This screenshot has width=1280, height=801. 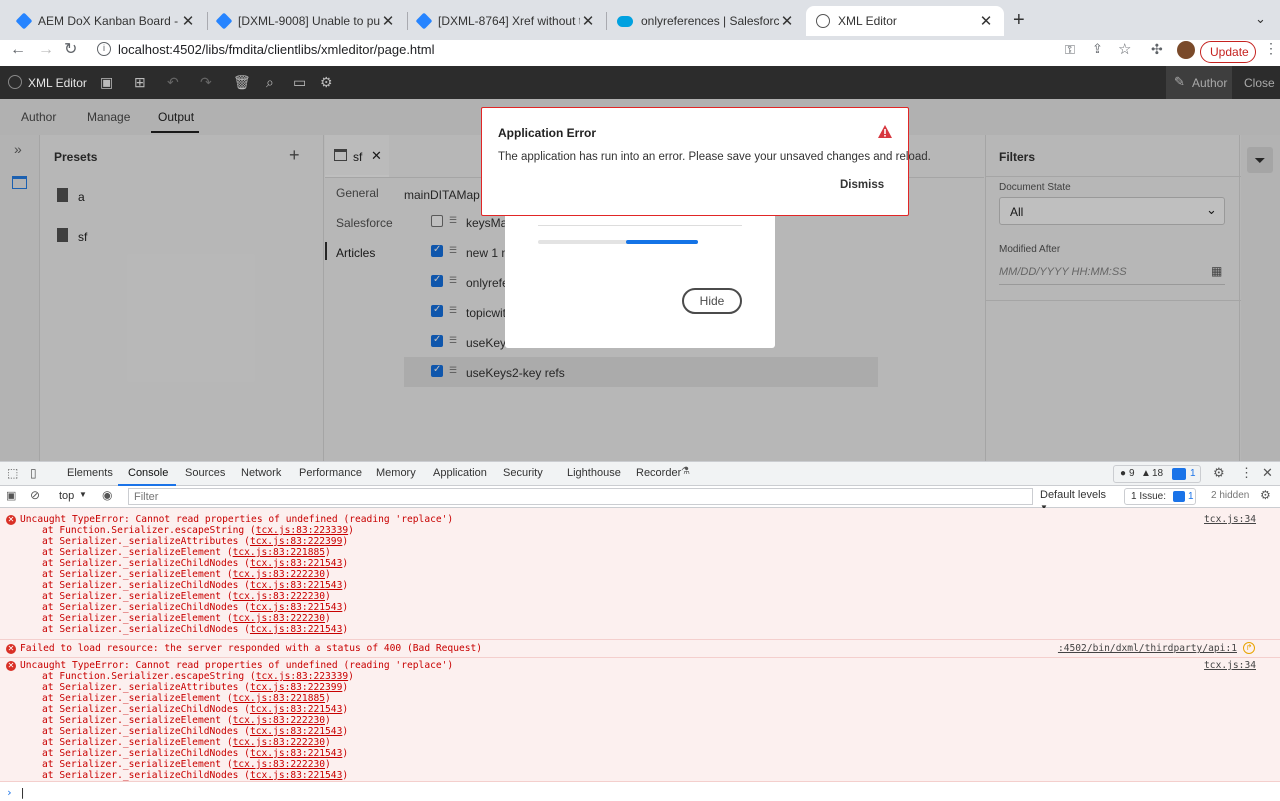 What do you see at coordinates (206, 82) in the screenshot?
I see `redo-icon: ↷` at bounding box center [206, 82].